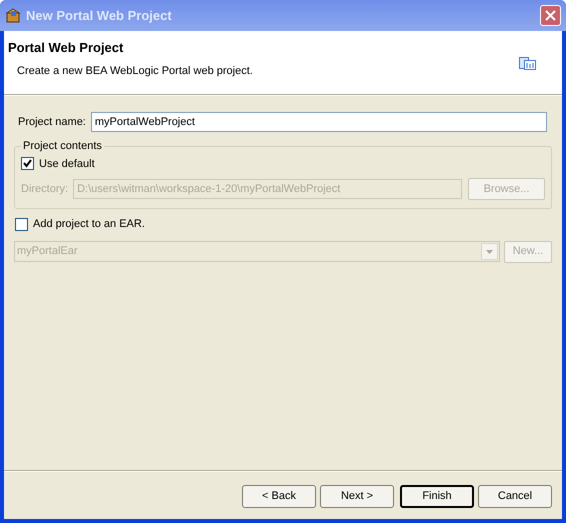  What do you see at coordinates (13, 15) in the screenshot?
I see `package-icon` at bounding box center [13, 15].